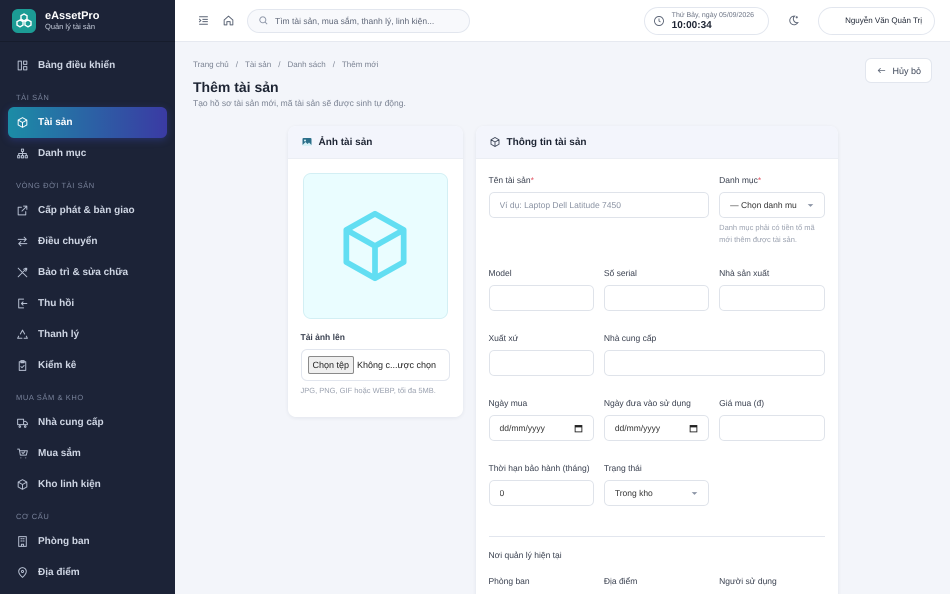  Describe the element at coordinates (692, 25) in the screenshot. I see `clock-time: 10:00:34` at that location.